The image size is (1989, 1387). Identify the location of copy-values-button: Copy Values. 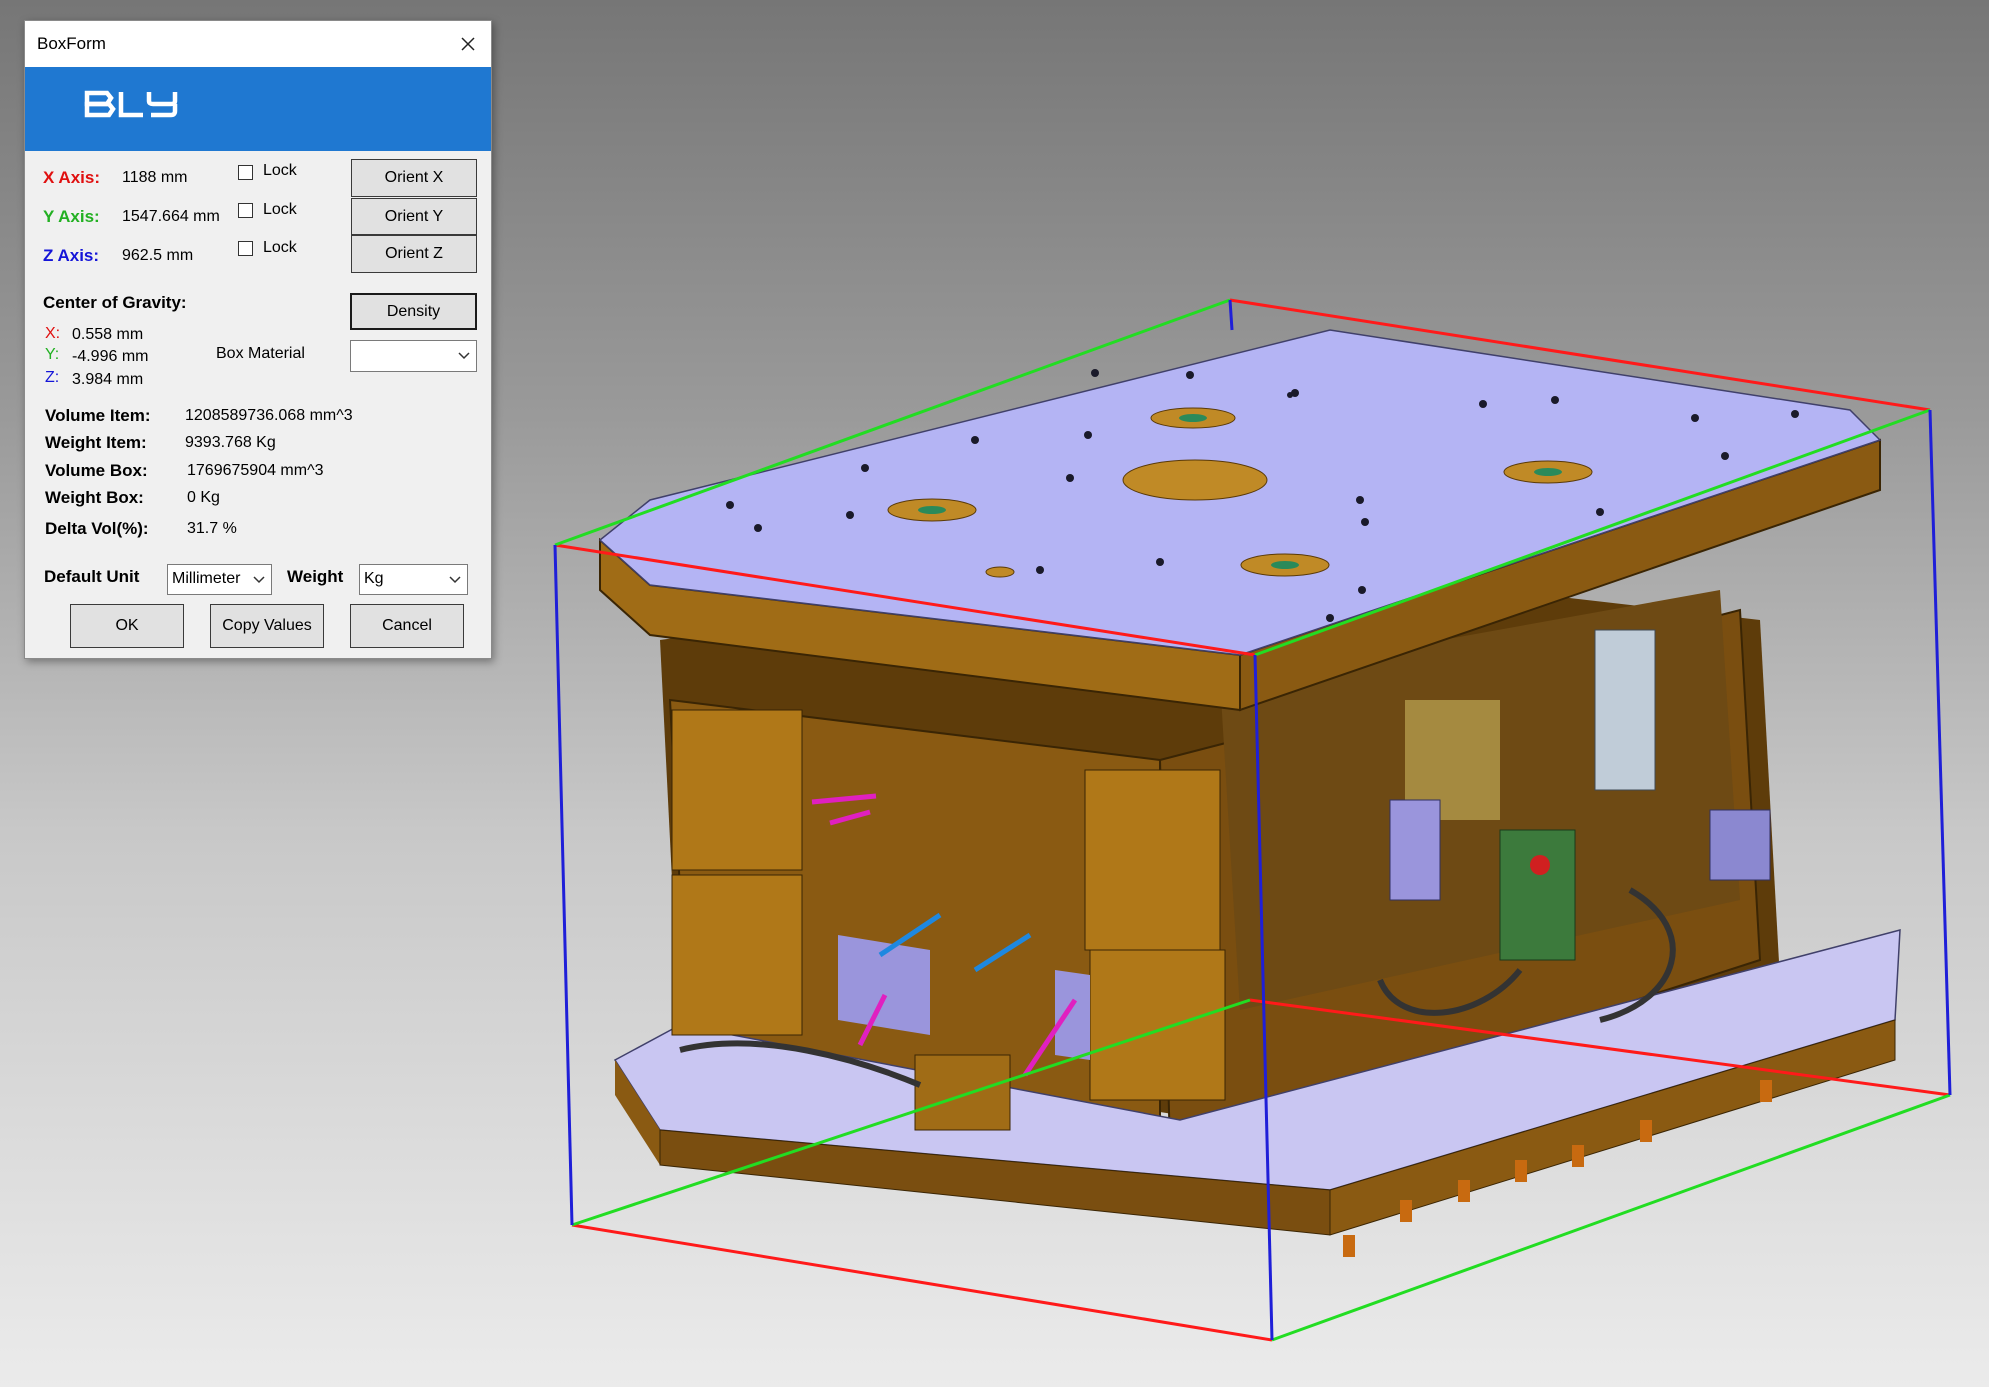
(267, 626).